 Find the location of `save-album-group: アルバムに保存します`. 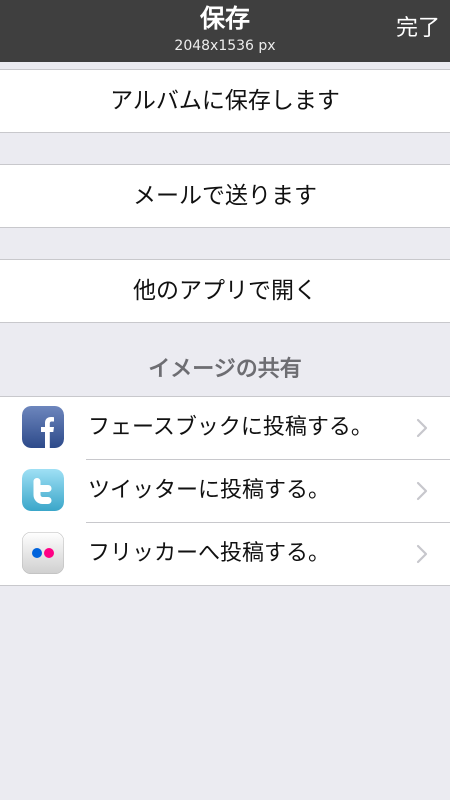

save-album-group: アルバムに保存します is located at coordinates (225, 101).